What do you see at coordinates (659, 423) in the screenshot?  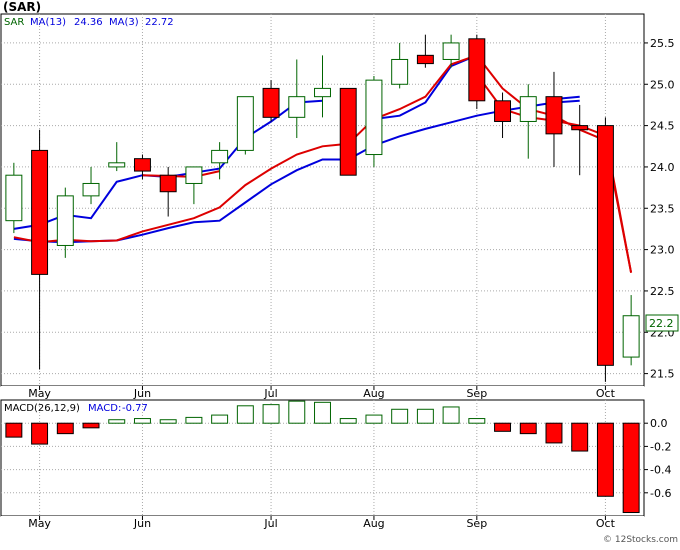 I see `macd-y-tick-label: 0.0` at bounding box center [659, 423].